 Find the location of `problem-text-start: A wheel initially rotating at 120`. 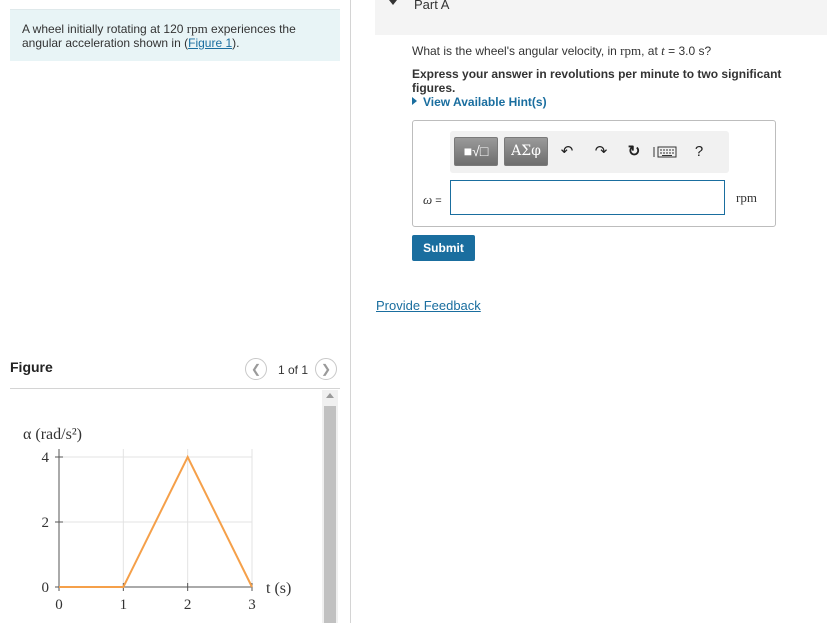

problem-text-start: A wheel initially rotating at 120 is located at coordinates (104, 29).